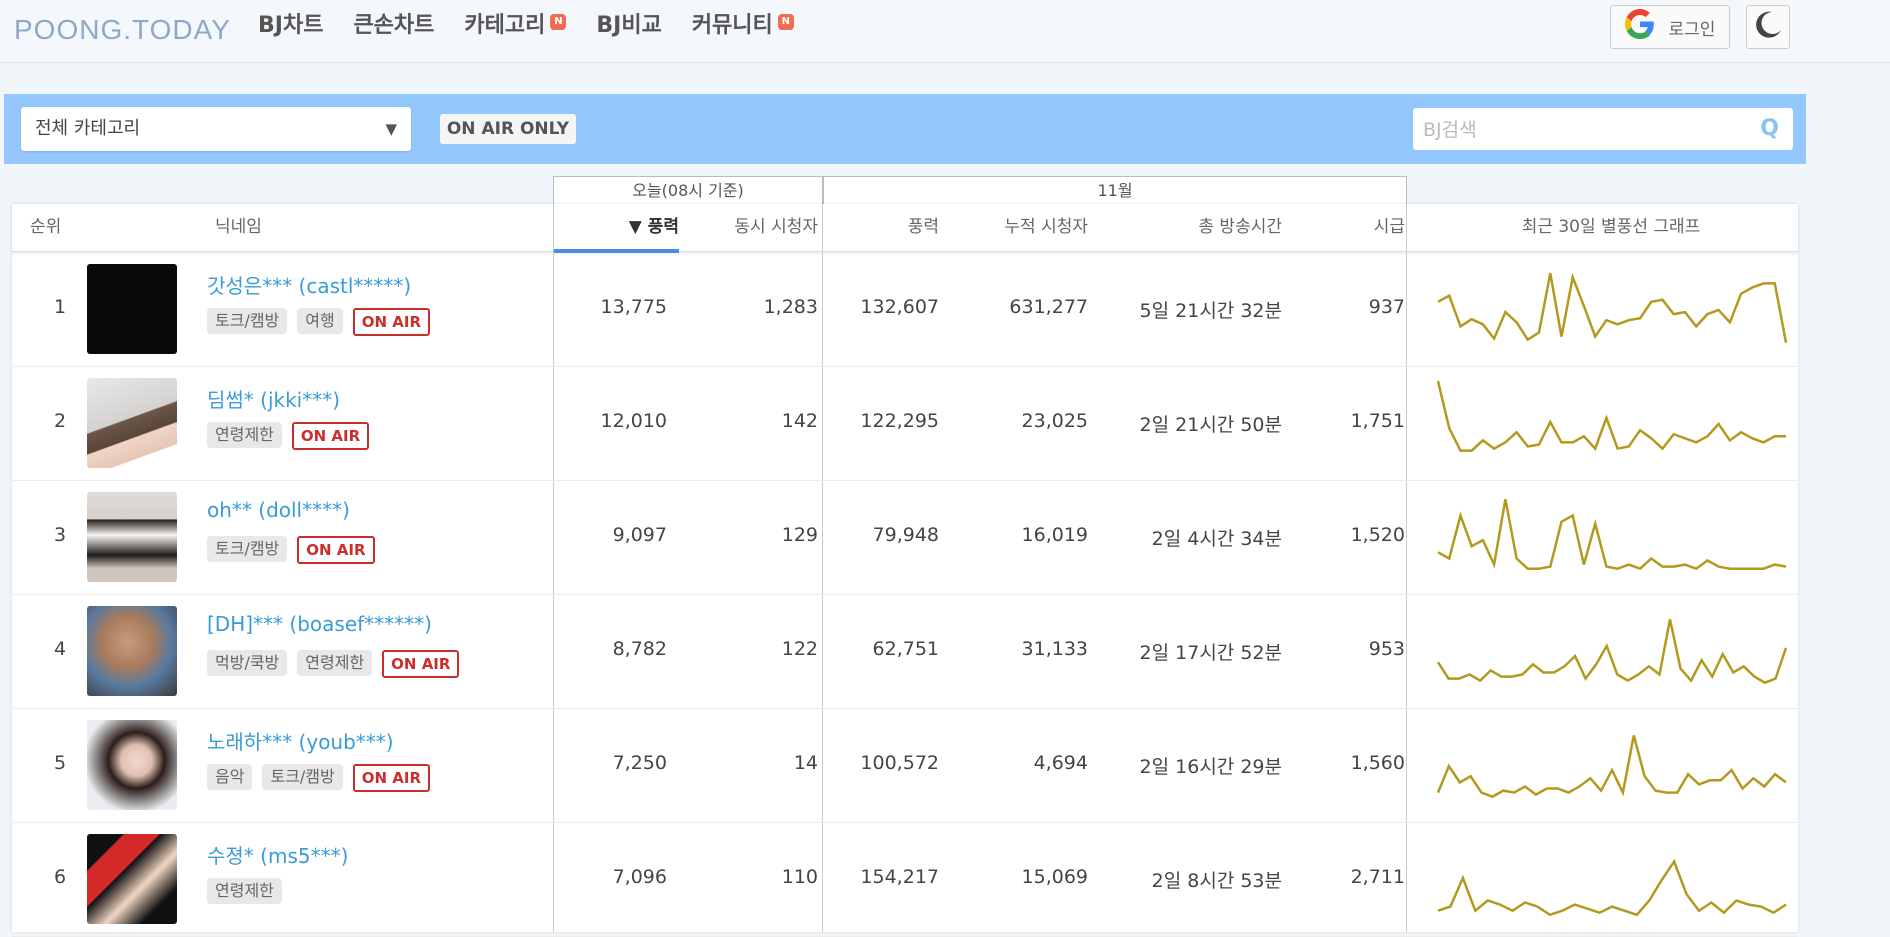 The width and height of the screenshot is (1890, 937). Describe the element at coordinates (298, 26) in the screenshot. I see `nav-item-bj-chart: BJ차트` at that location.